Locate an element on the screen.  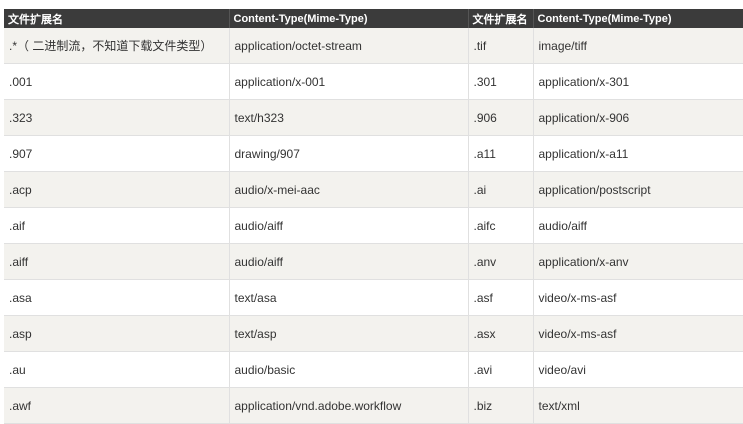
cell-content-type: application/octet-stream is located at coordinates (349, 46).